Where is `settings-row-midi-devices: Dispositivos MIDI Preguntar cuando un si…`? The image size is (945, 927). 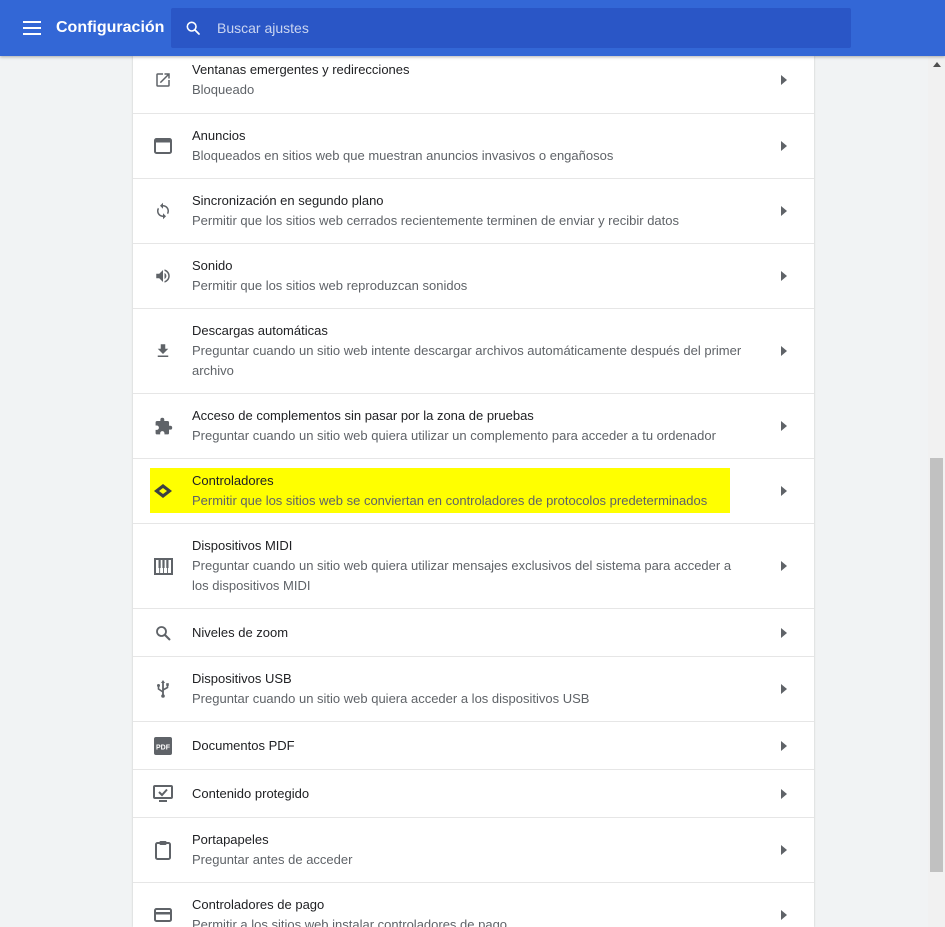 settings-row-midi-devices: Dispositivos MIDI Preguntar cuando un si… is located at coordinates (473, 566).